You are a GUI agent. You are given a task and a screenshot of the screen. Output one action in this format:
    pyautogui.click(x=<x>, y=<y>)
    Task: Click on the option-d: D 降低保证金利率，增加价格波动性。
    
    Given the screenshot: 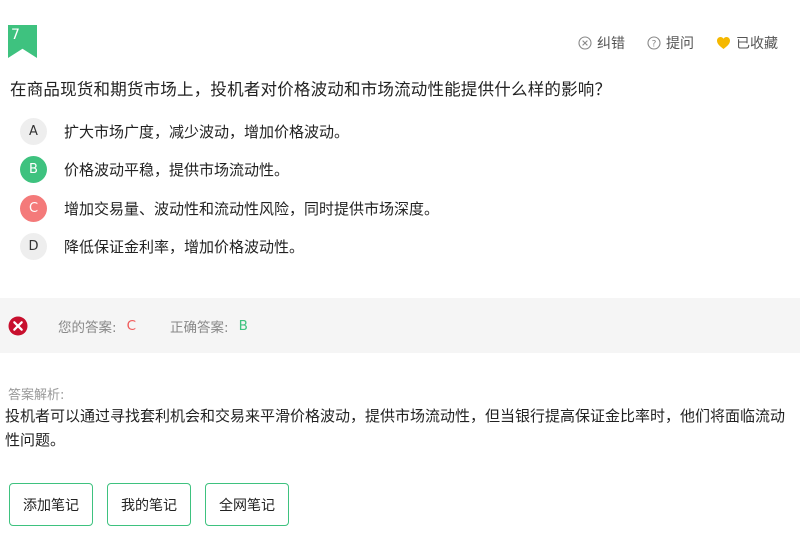 What is the action you would take?
    pyautogui.click(x=229, y=247)
    